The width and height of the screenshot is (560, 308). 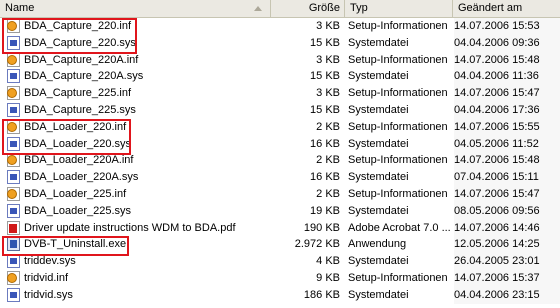 I want to click on file-size: 190 KB, so click(x=321, y=227).